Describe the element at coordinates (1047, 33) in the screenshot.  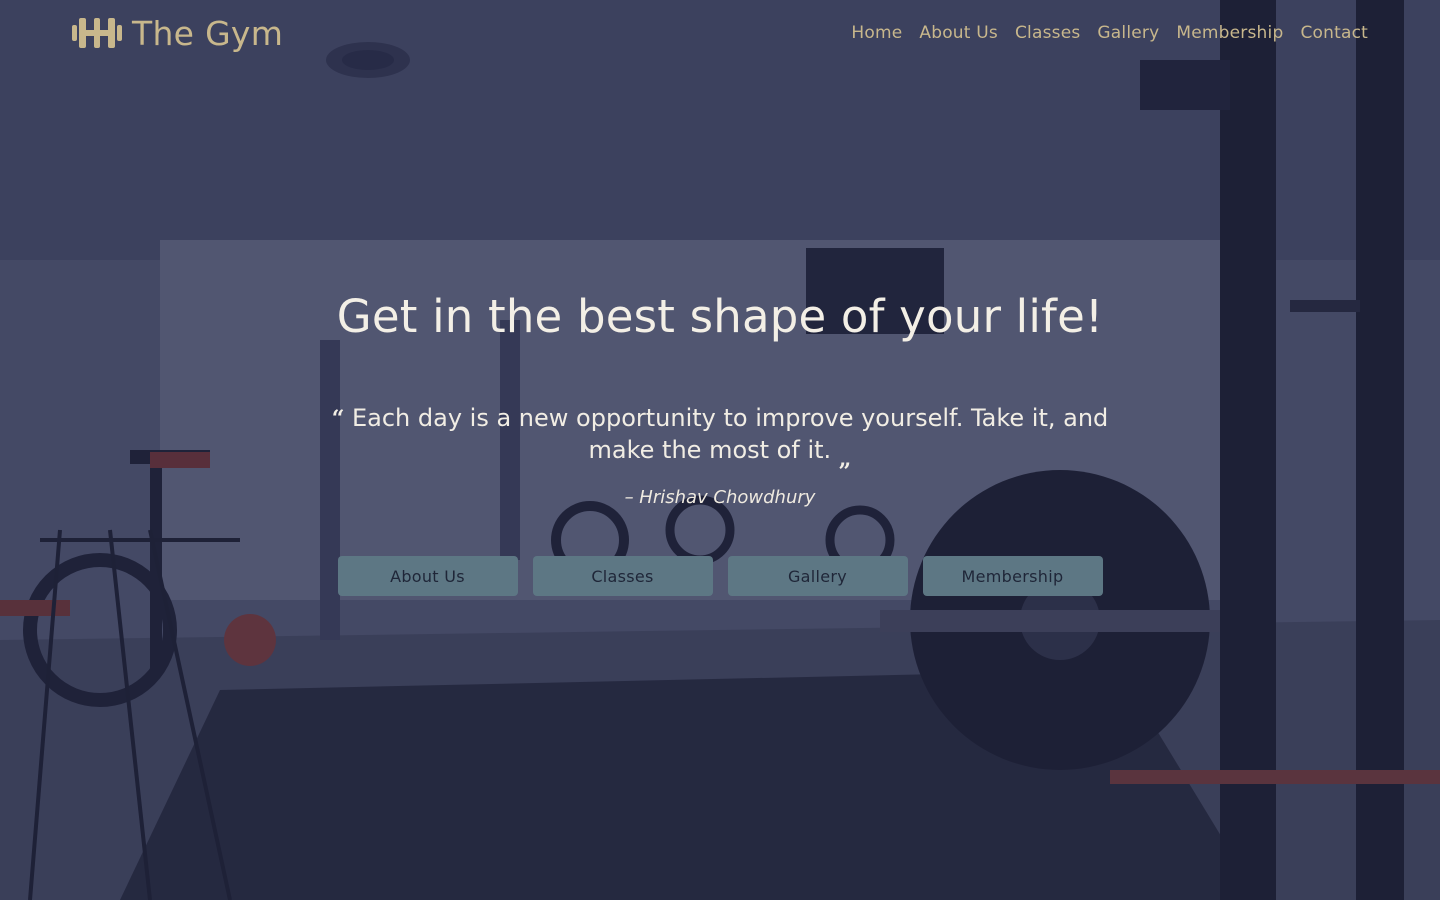
I see `nav-item-classes: Classes` at that location.